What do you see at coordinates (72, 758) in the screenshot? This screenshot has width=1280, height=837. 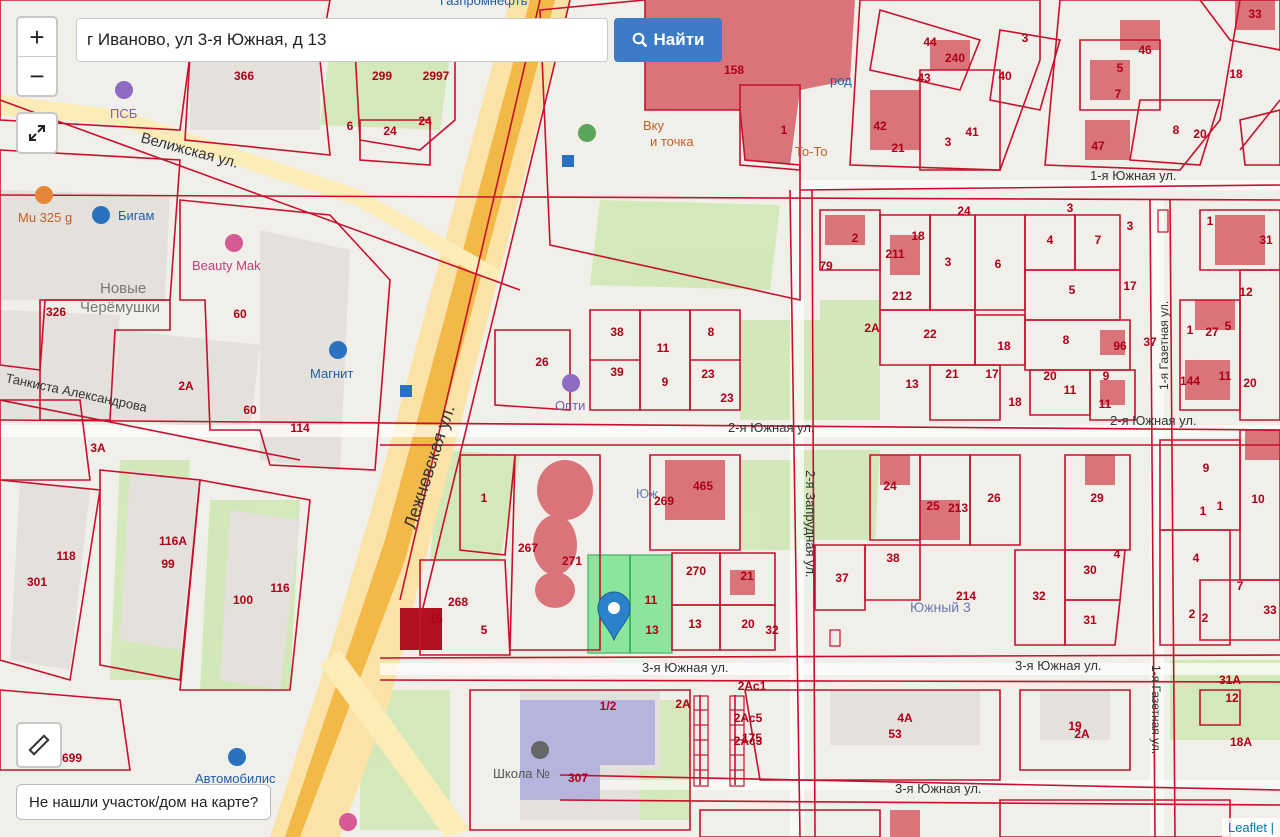 I see `parcel-number: 699` at bounding box center [72, 758].